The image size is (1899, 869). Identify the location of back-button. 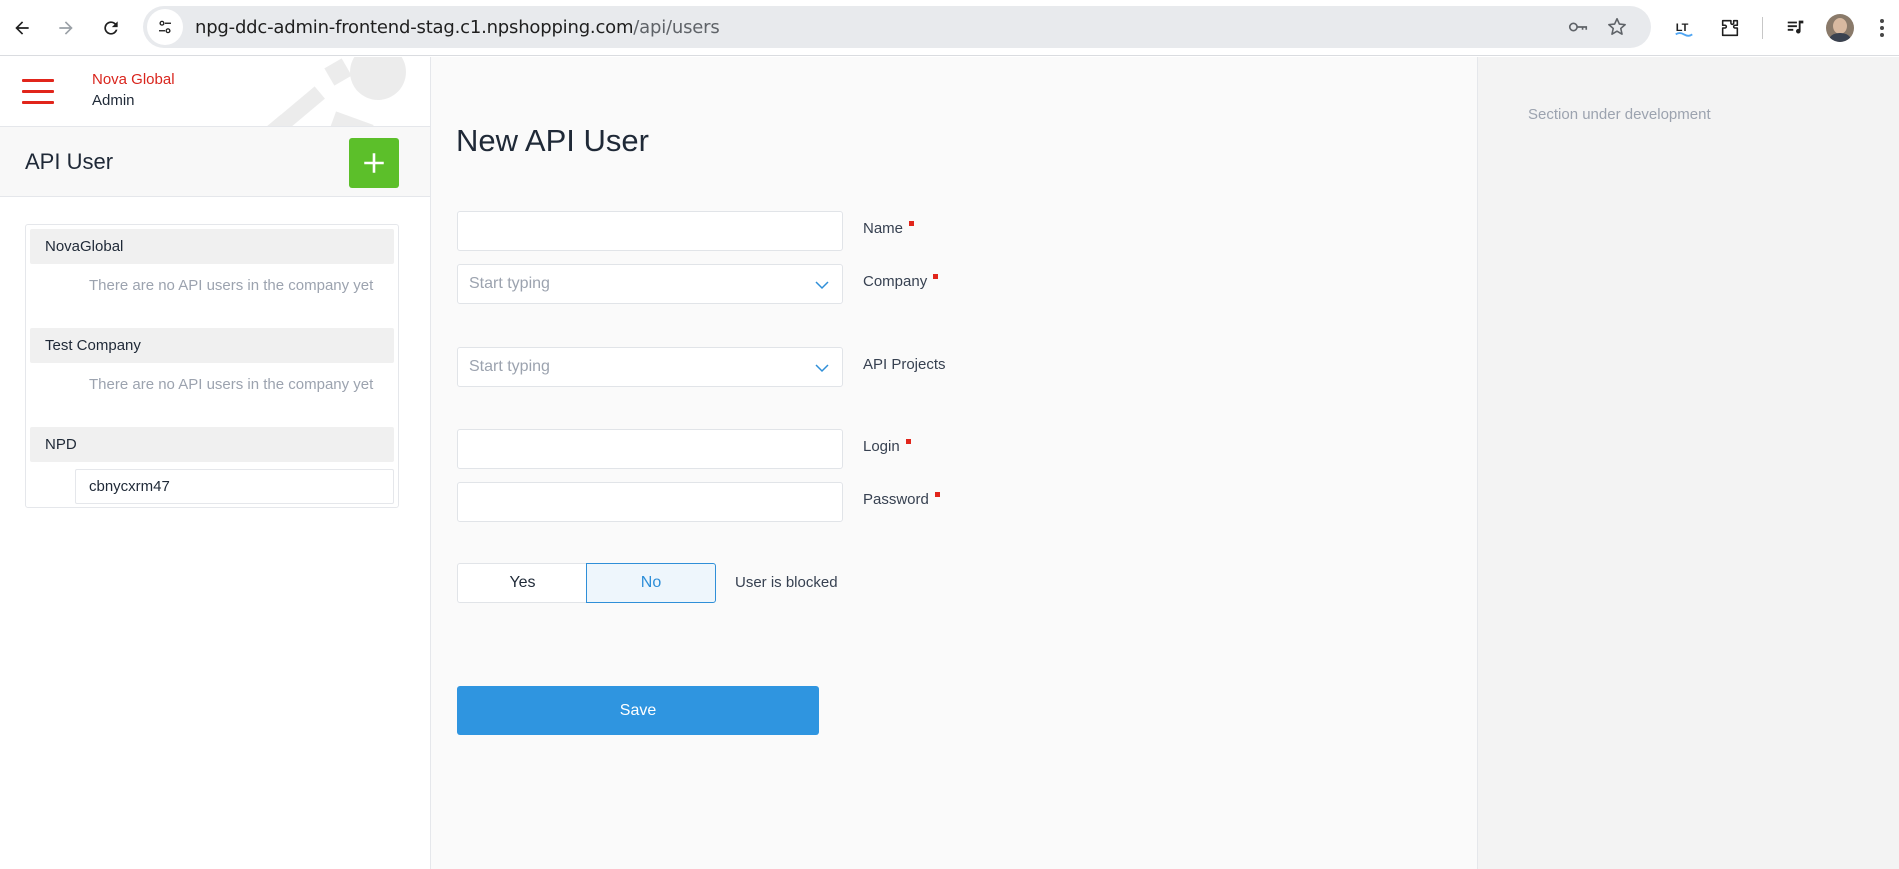
(22, 28).